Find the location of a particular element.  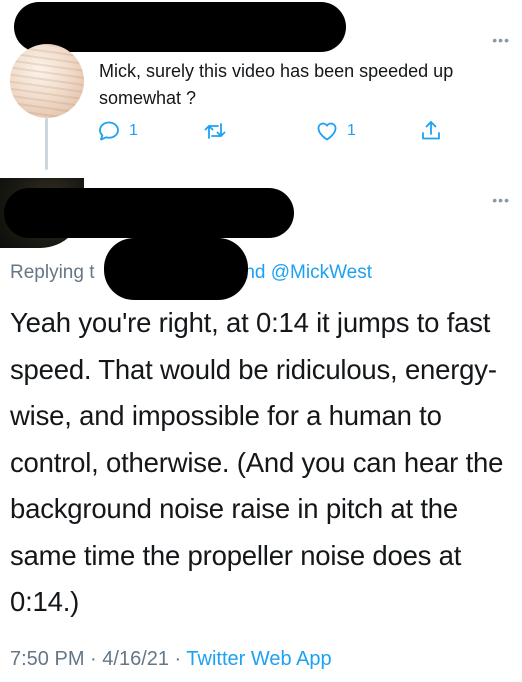

tweet-date: 4/16/21 is located at coordinates (135, 659).